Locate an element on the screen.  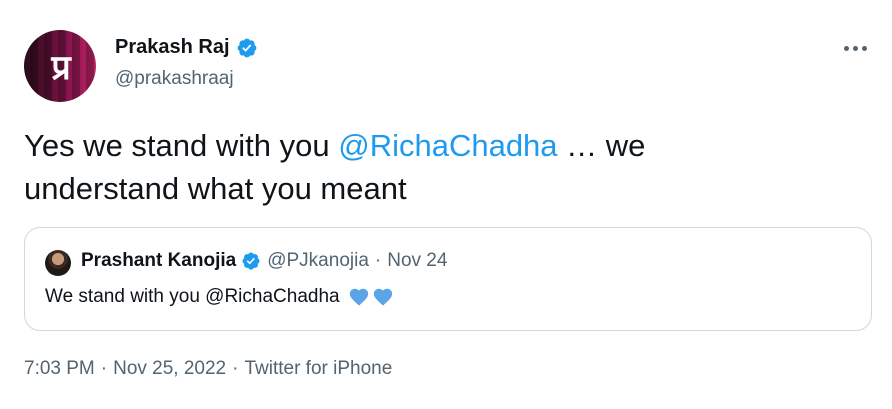
author-display-name: Prakash Raj is located at coordinates (172, 47).